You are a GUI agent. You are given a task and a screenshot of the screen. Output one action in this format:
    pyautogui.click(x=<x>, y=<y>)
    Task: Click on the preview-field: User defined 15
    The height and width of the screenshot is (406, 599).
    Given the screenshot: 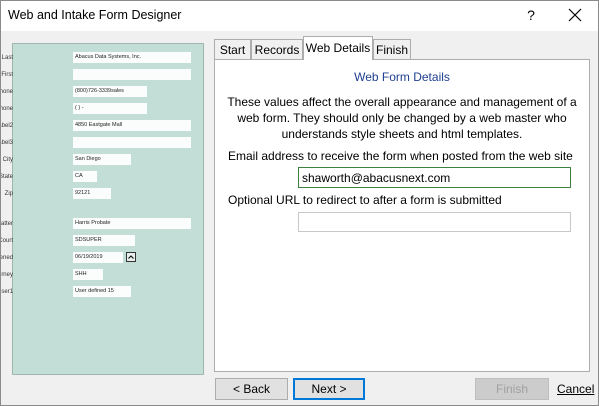 What is the action you would take?
    pyautogui.click(x=102, y=291)
    